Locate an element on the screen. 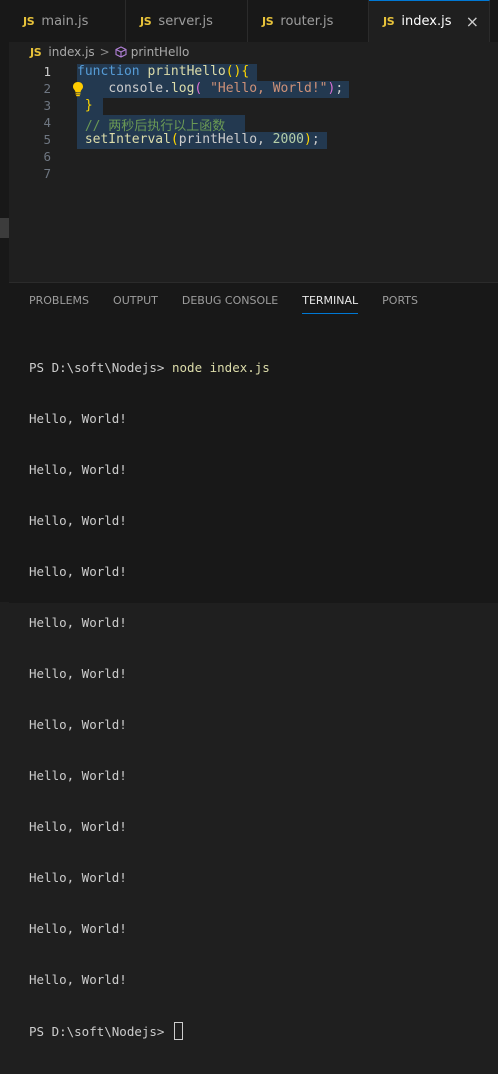  code-token: ( is located at coordinates (174, 139).